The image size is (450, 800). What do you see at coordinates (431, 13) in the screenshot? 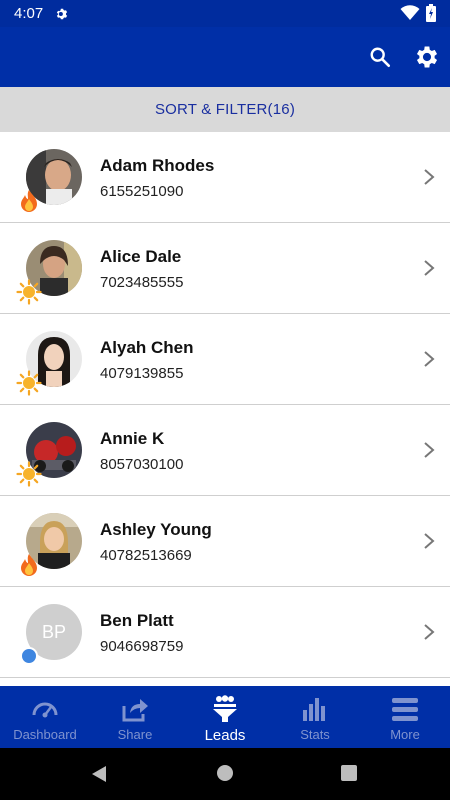
I see `battery-icon` at bounding box center [431, 13].